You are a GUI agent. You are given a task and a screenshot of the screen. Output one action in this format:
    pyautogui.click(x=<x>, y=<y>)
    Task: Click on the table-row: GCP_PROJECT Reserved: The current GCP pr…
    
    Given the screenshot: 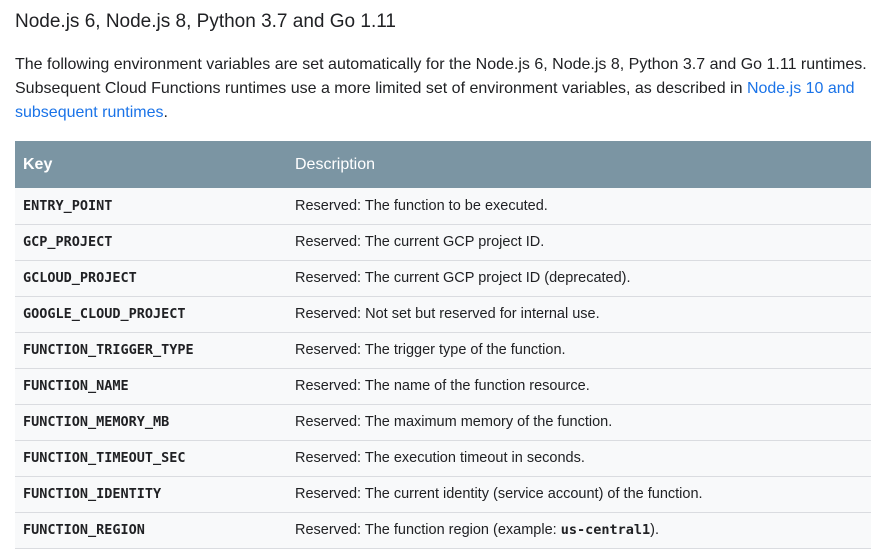 What is the action you would take?
    pyautogui.click(x=443, y=242)
    